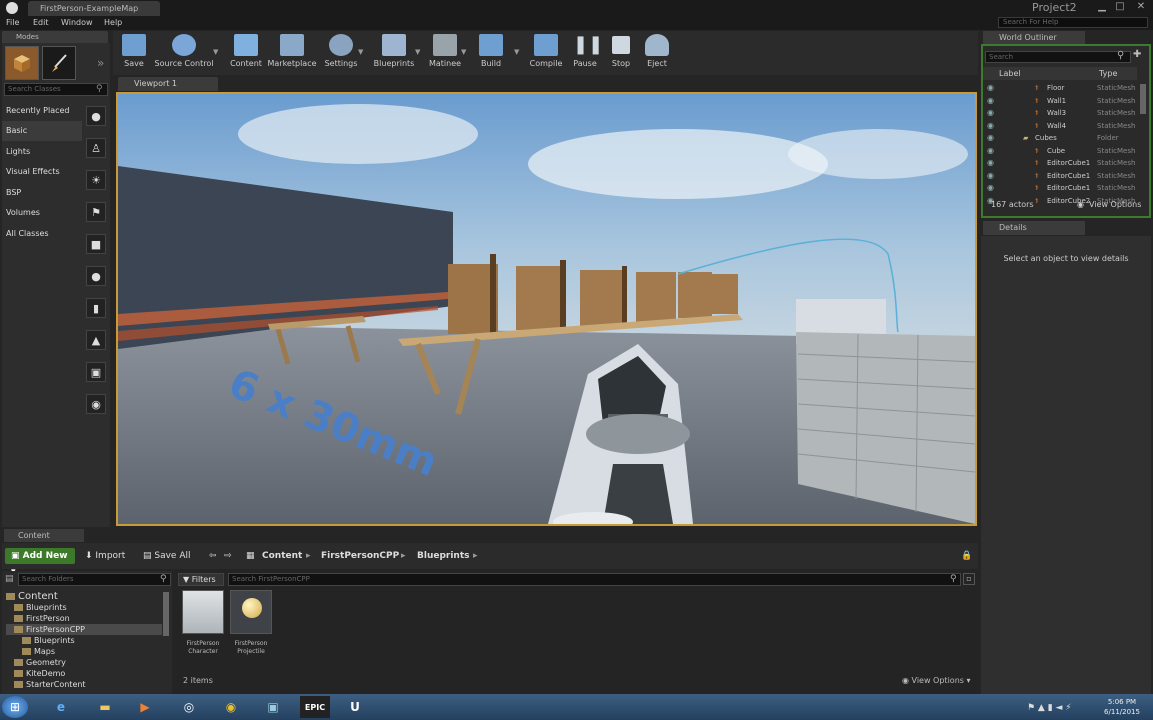  Describe the element at coordinates (189, 707) in the screenshot. I see `obs-icon: ◎` at that location.